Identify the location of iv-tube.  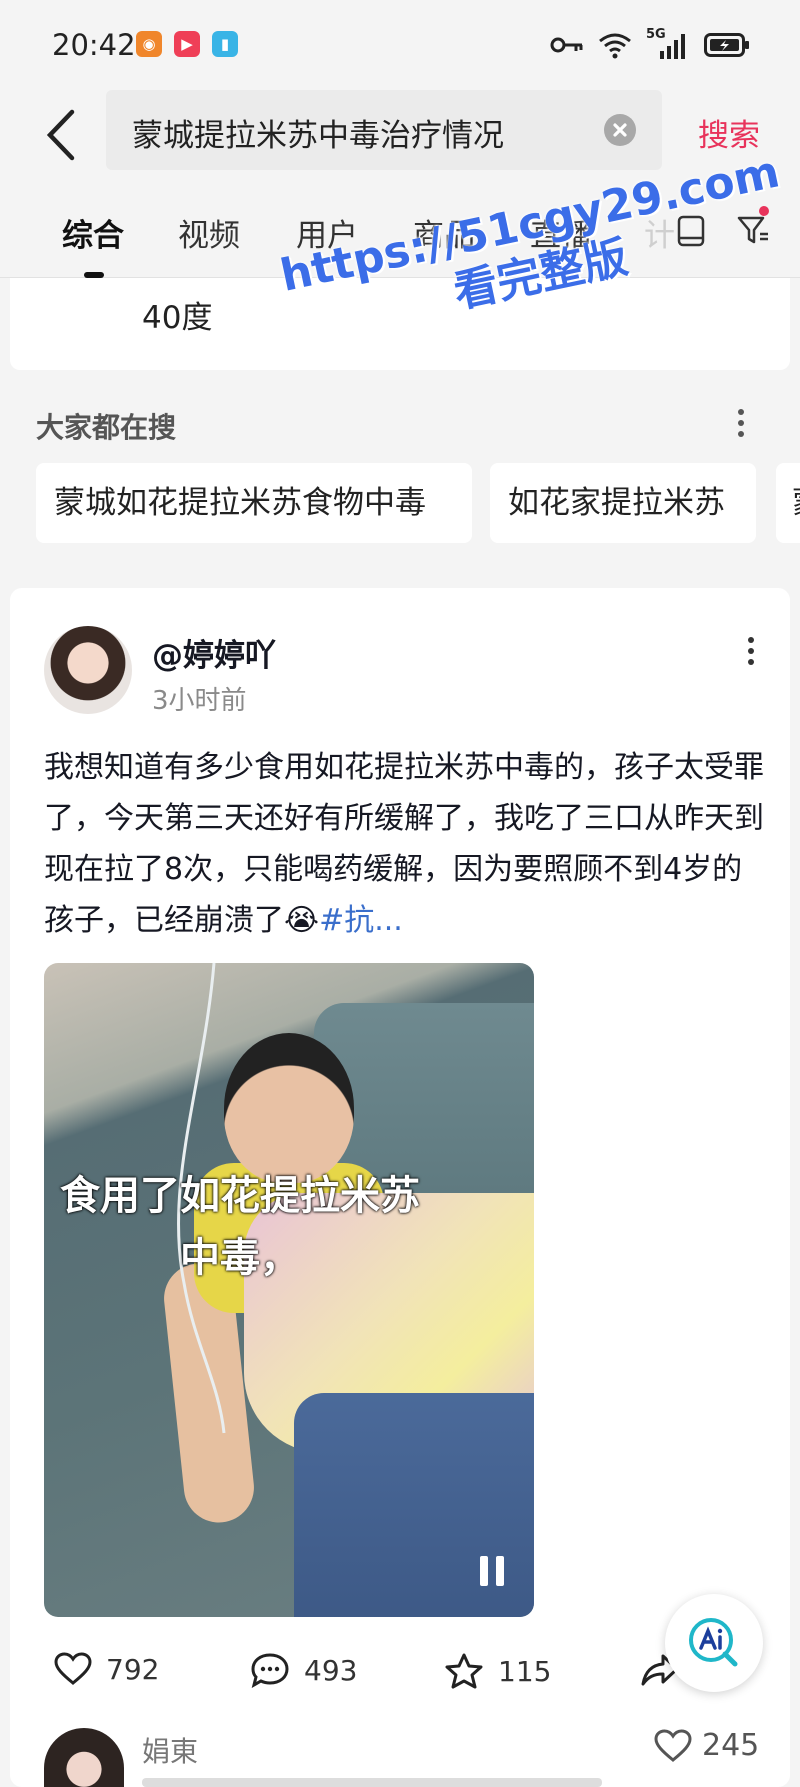
(201, 1198).